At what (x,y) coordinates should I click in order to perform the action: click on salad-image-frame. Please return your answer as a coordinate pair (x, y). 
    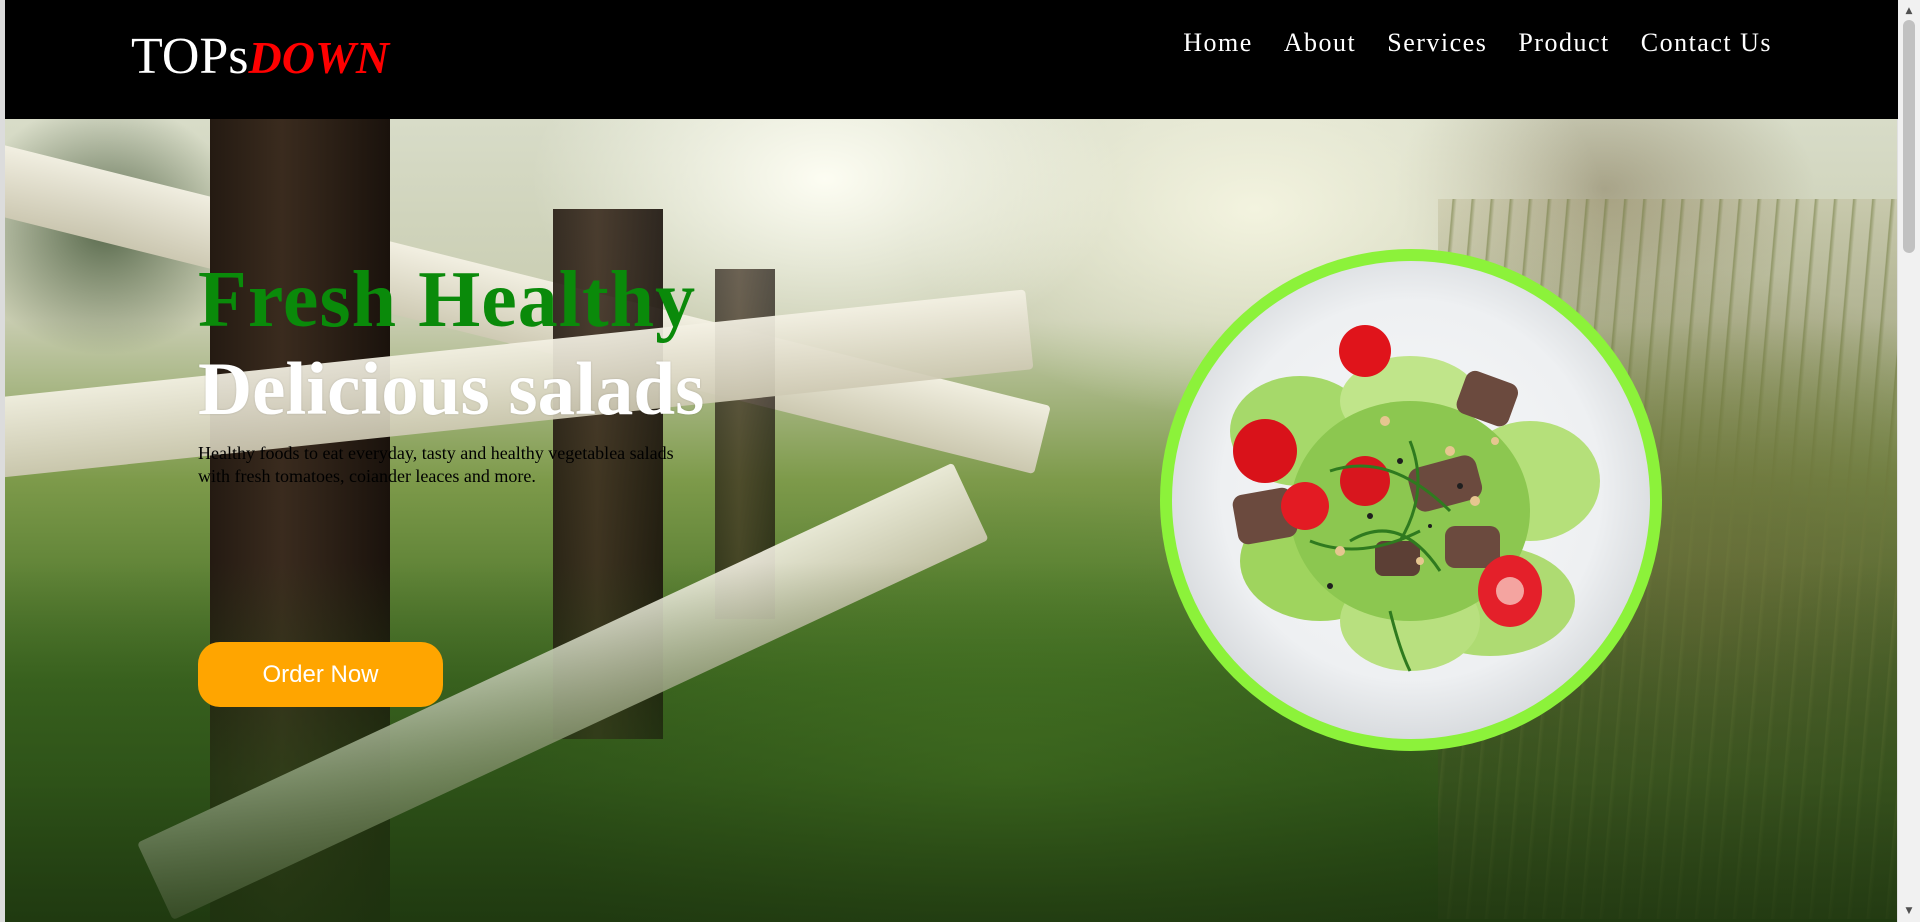
    Looking at the image, I should click on (1411, 500).